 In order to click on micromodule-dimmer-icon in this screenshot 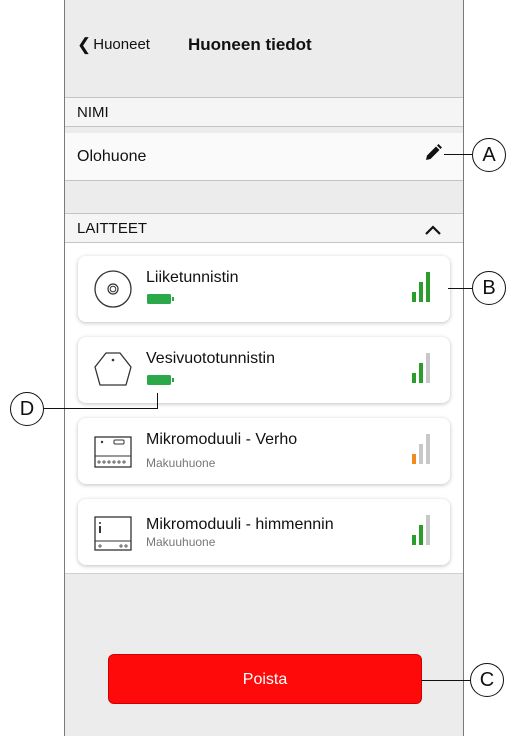, I will do `click(113, 533)`.